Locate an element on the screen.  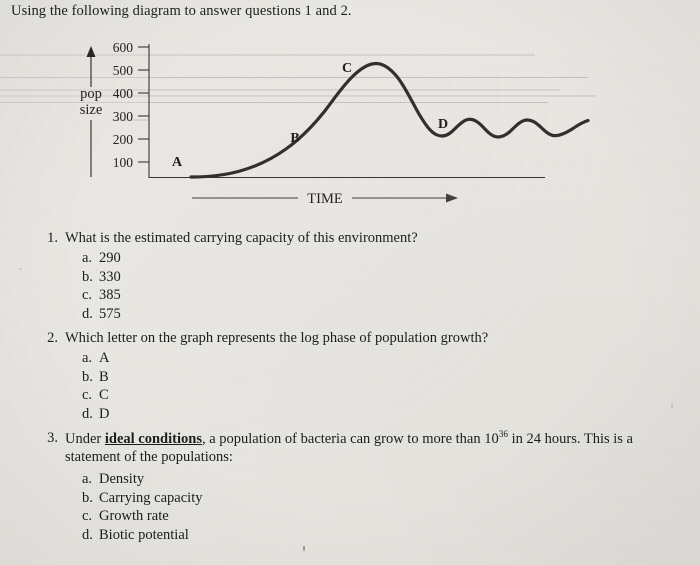
y-tick-600: 600 is located at coordinates (123, 47).